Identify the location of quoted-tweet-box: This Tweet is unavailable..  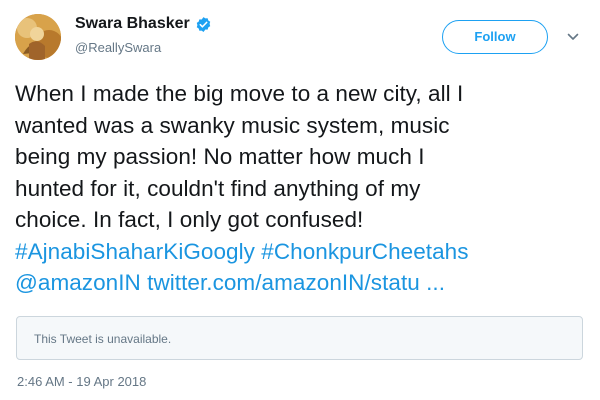
(299, 338).